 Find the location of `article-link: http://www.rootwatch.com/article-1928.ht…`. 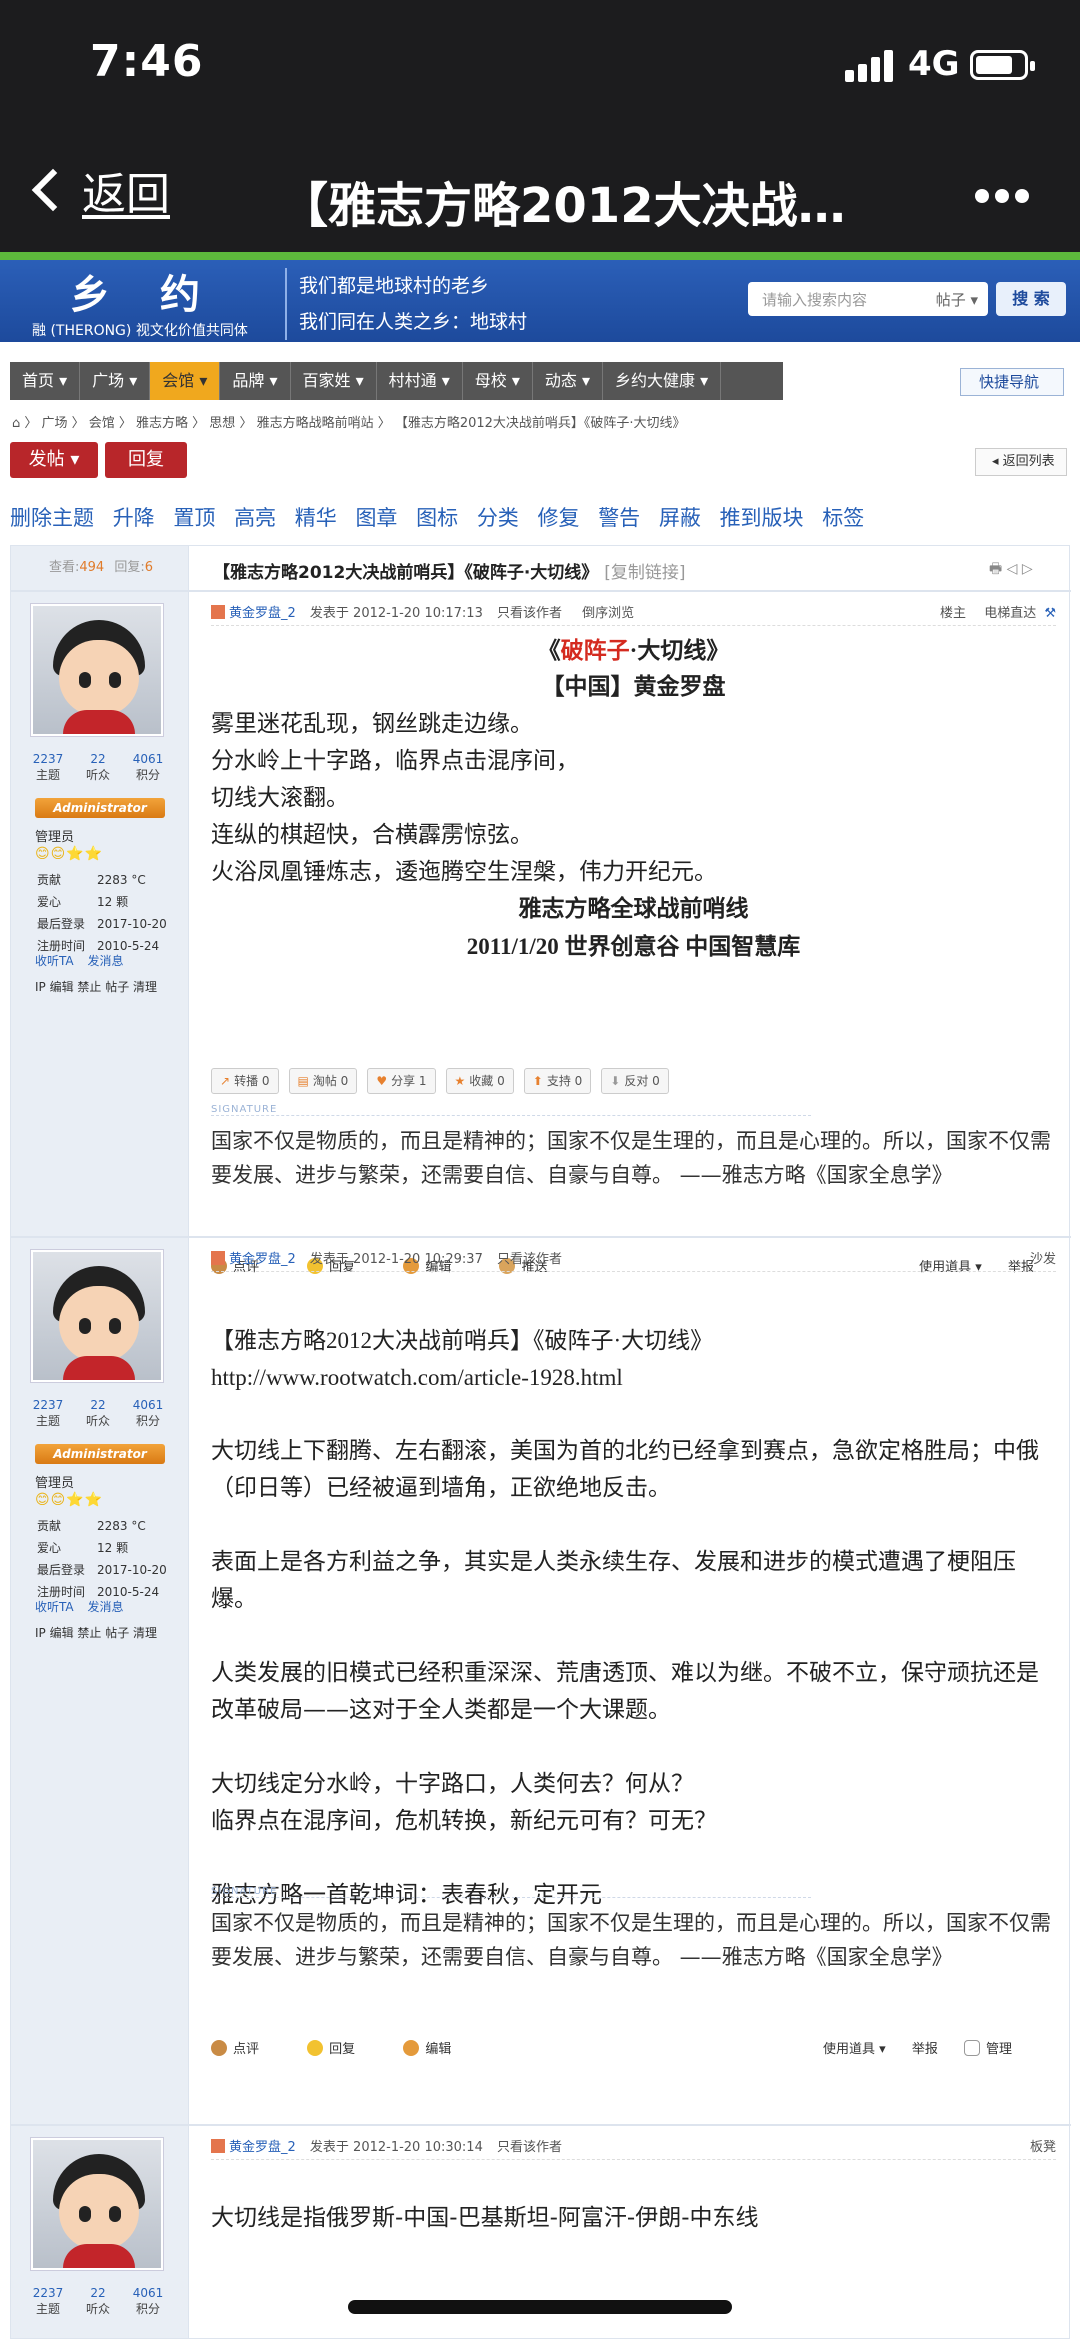

article-link: http://www.rootwatch.com/article-1928.ht… is located at coordinates (633, 1377).